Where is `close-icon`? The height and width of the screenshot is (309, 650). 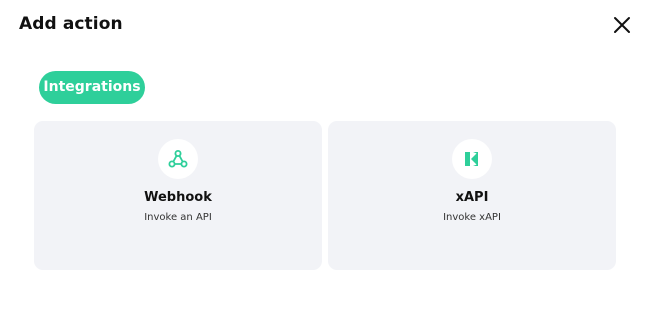 close-icon is located at coordinates (622, 25).